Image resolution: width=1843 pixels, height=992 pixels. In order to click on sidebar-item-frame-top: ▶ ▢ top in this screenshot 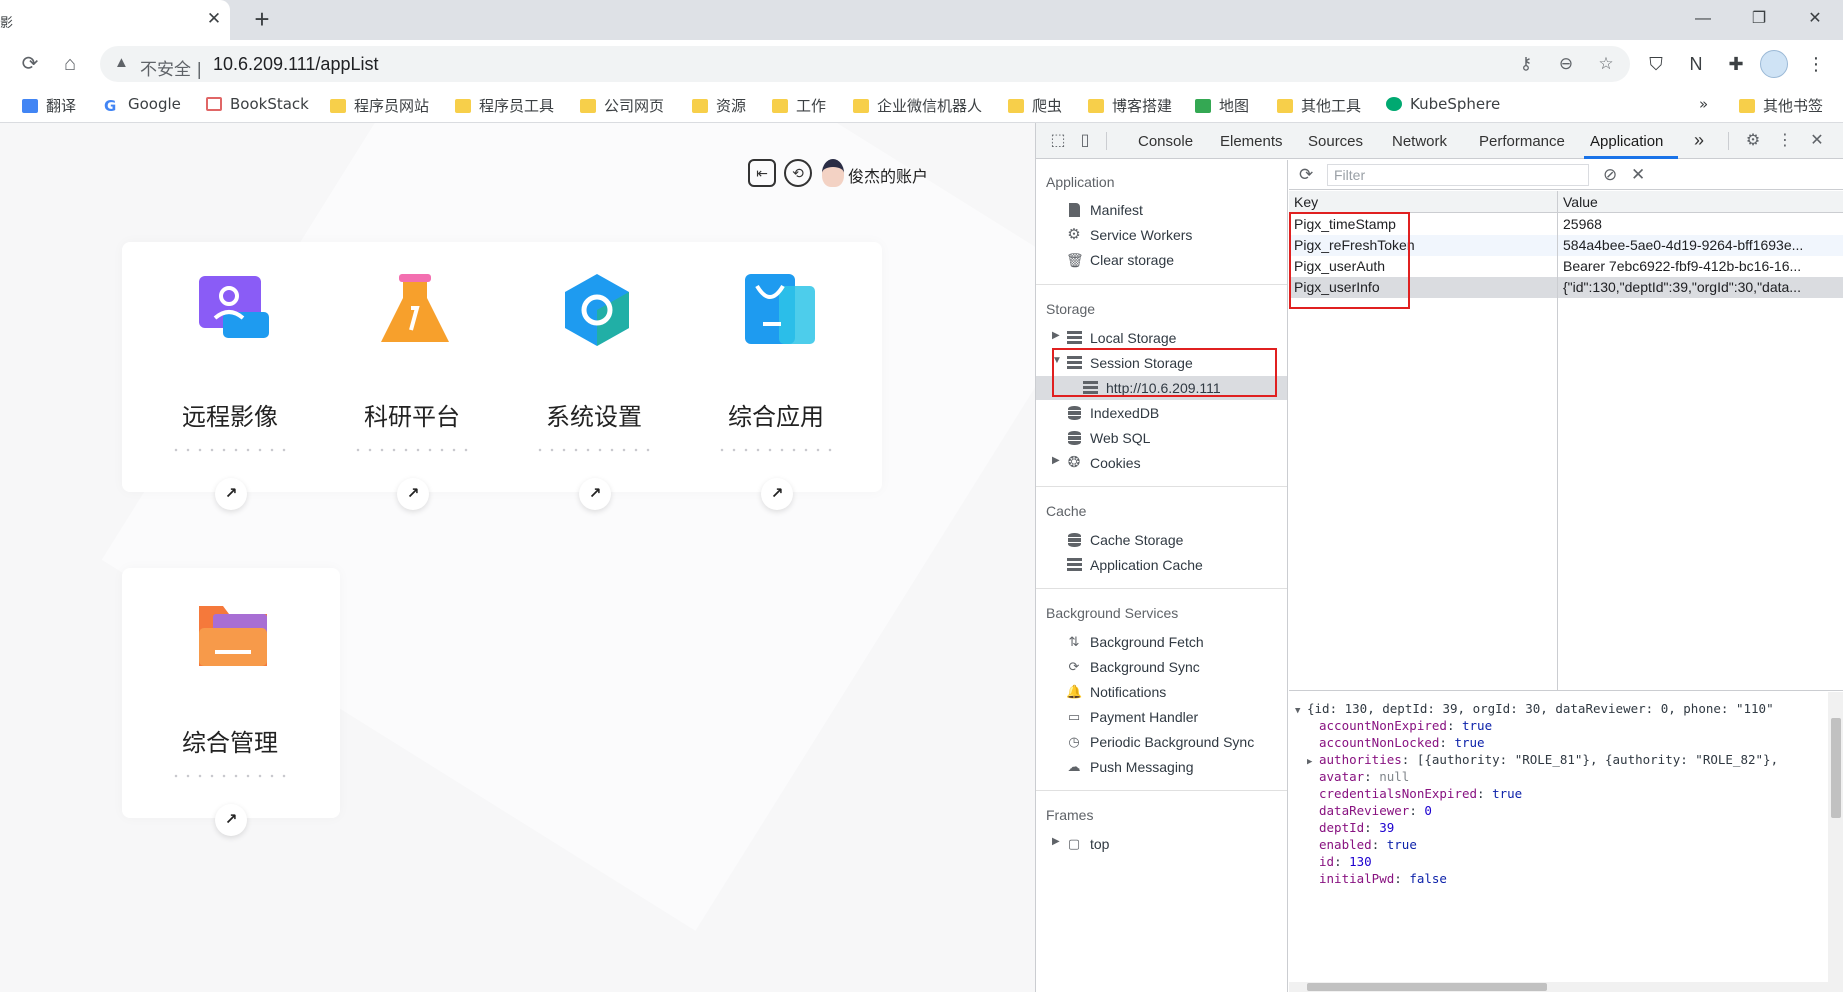, I will do `click(1161, 844)`.